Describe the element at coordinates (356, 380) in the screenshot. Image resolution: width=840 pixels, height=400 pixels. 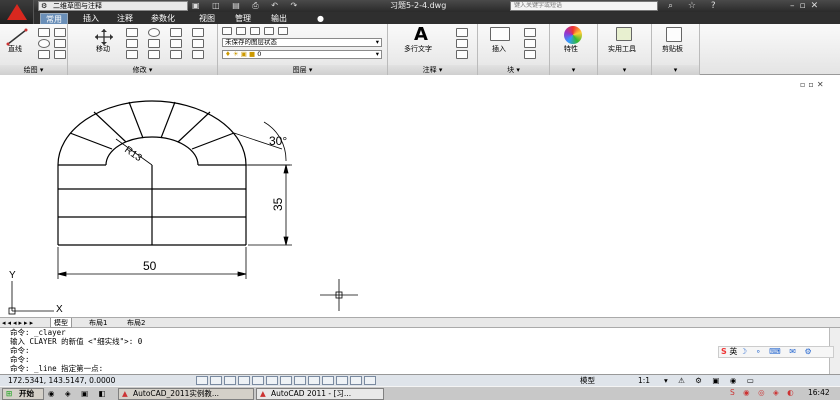
I see `sc-toggle-icon` at that location.